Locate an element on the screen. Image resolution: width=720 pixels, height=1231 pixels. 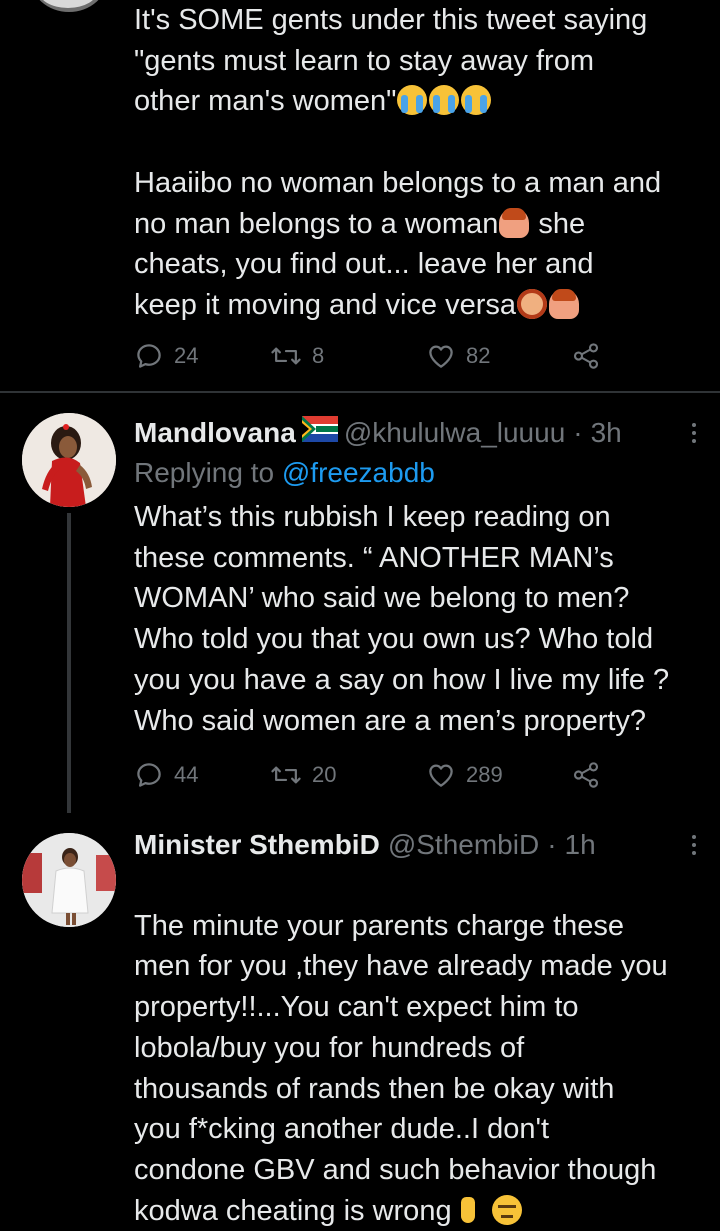
tweet-header: Minister SthembiD @SthembiD · 1h is located at coordinates (420, 845).